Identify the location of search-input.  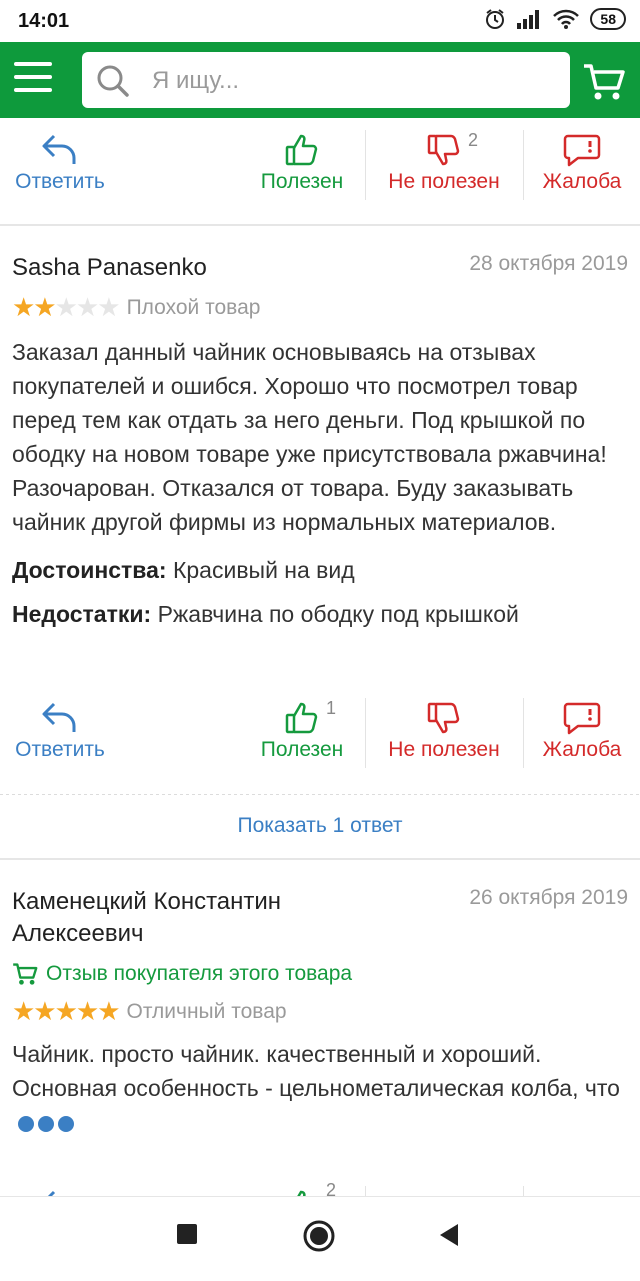
(352, 81).